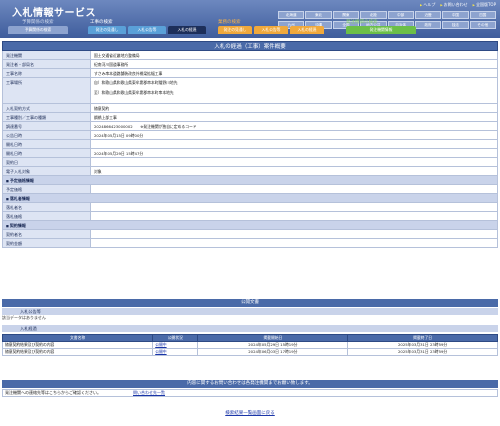 The height and width of the screenshot is (426, 500). I want to click on region-tab: 関東, so click(346, 15).